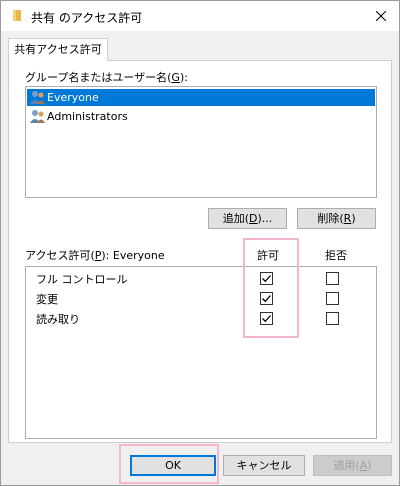 The width and height of the screenshot is (400, 486). Describe the element at coordinates (200, 16) in the screenshot. I see `title-bar: 共有 のアクセス許可` at that location.